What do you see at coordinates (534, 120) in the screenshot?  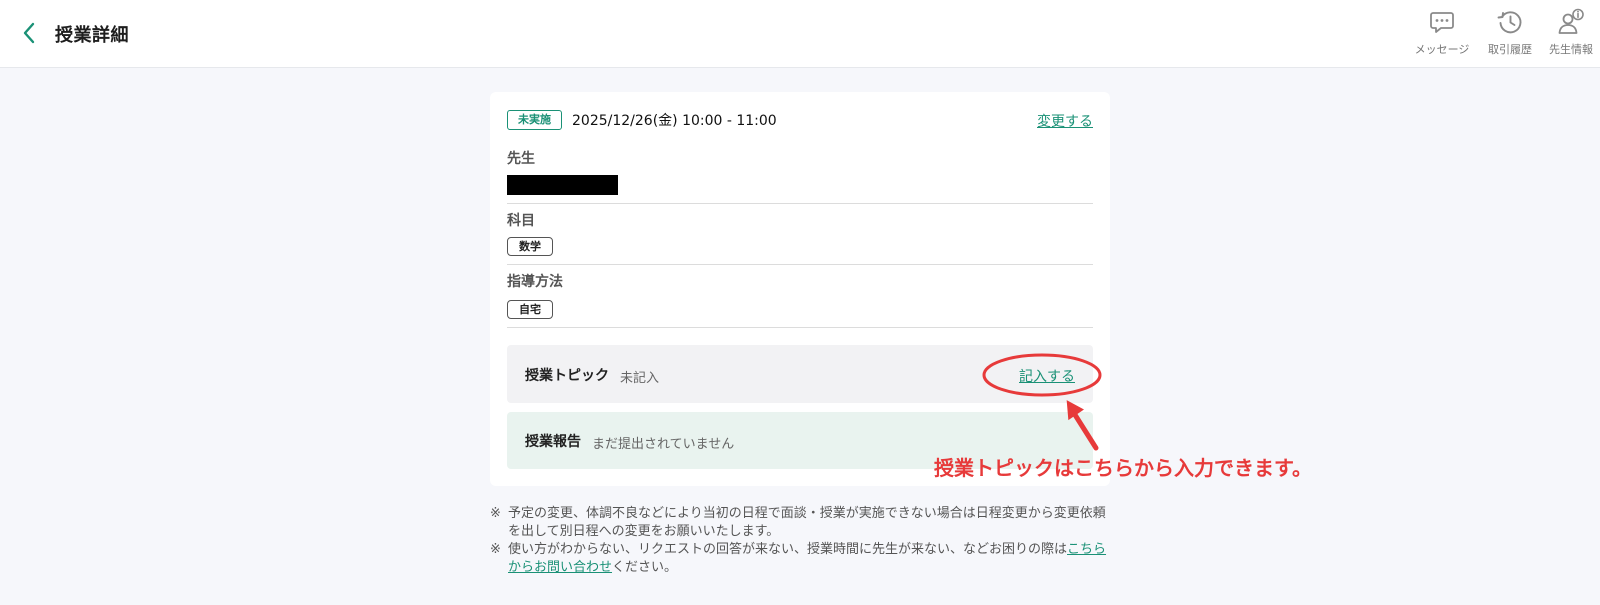 I see `status-badge: 未実施` at bounding box center [534, 120].